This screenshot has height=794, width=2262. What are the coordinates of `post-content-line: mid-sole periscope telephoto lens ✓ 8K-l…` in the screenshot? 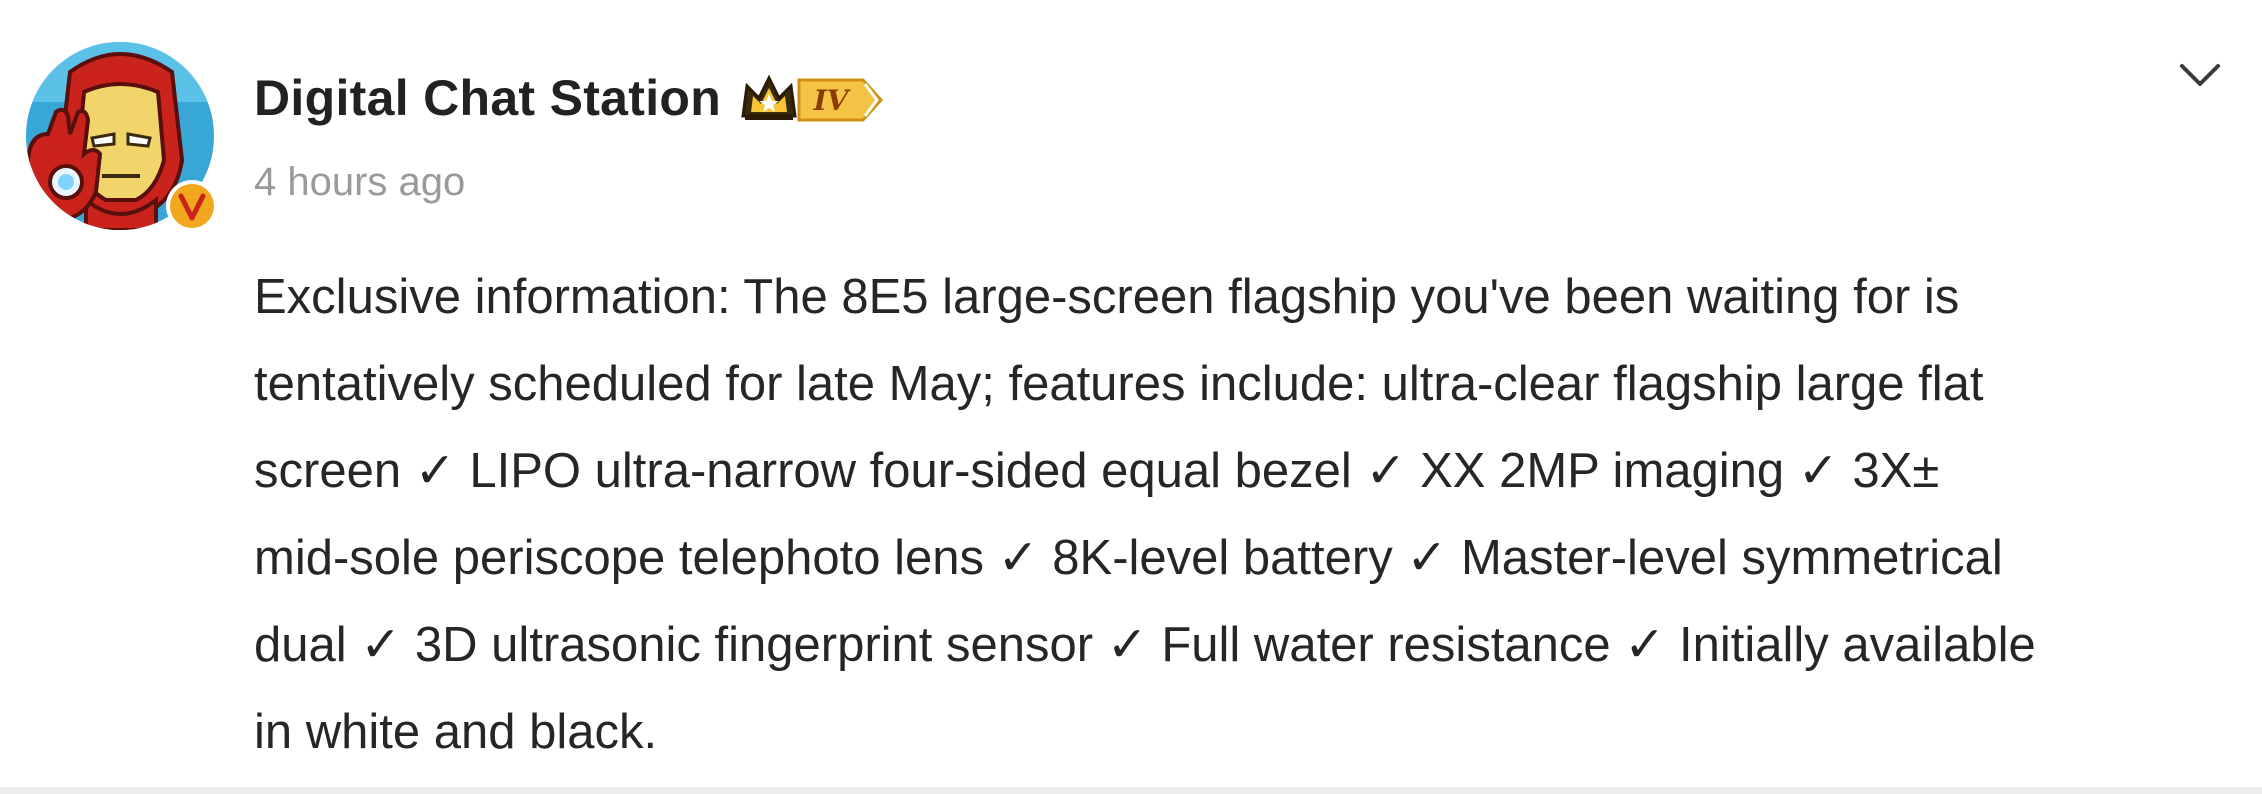 It's located at (1128, 558).